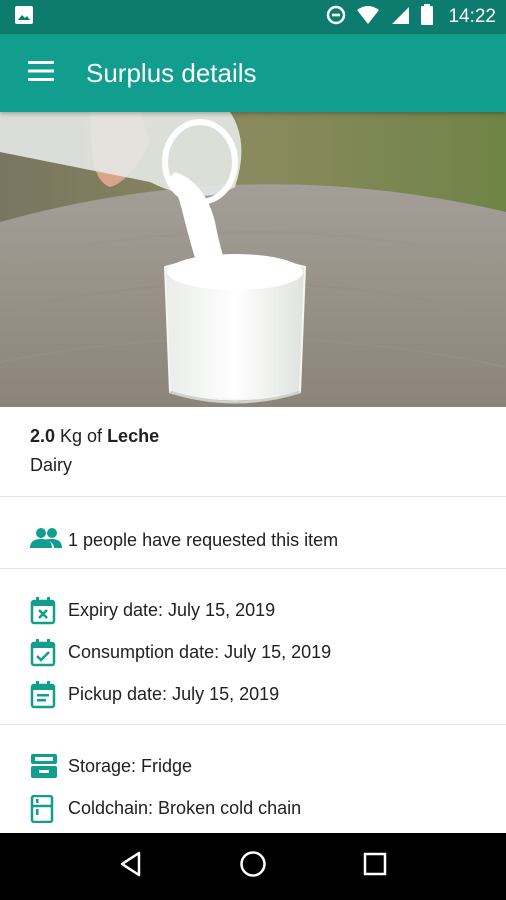 The image size is (506, 900). I want to click on calendar-note-icon, so click(49, 696).